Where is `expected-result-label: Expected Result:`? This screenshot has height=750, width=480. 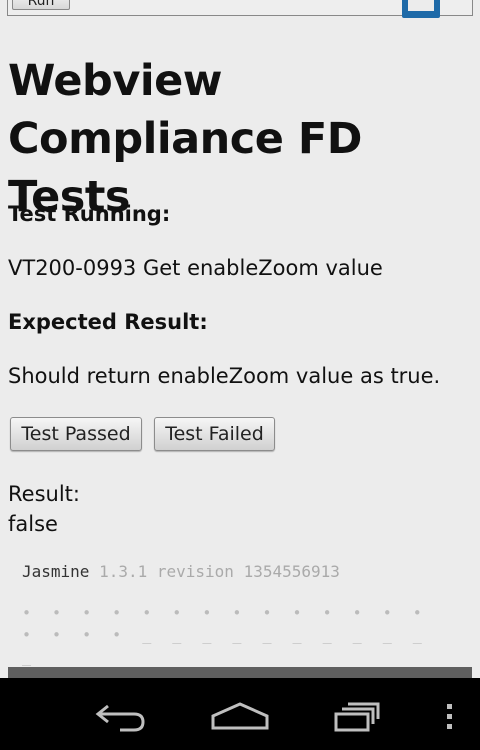
expected-result-label: Expected Result: is located at coordinates (108, 322).